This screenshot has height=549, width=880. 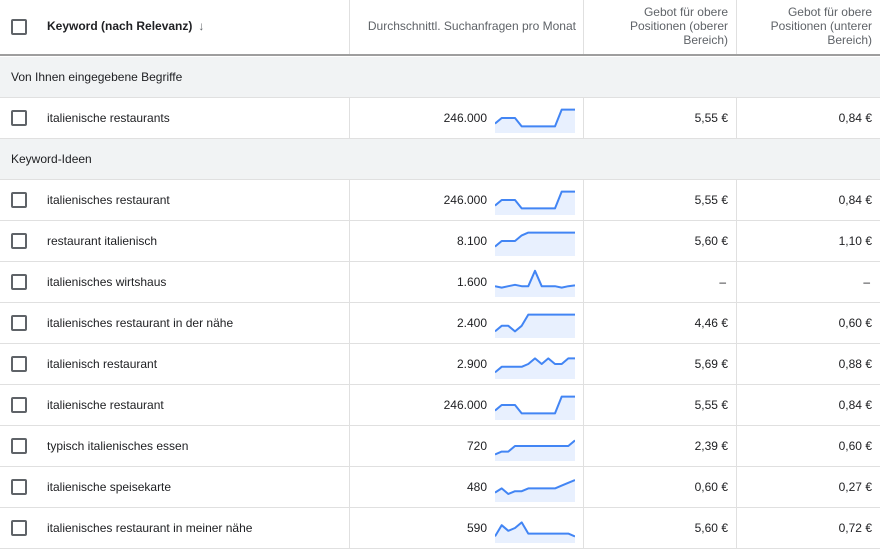 What do you see at coordinates (659, 323) in the screenshot?
I see `bid-high-cell: 4,46 €` at bounding box center [659, 323].